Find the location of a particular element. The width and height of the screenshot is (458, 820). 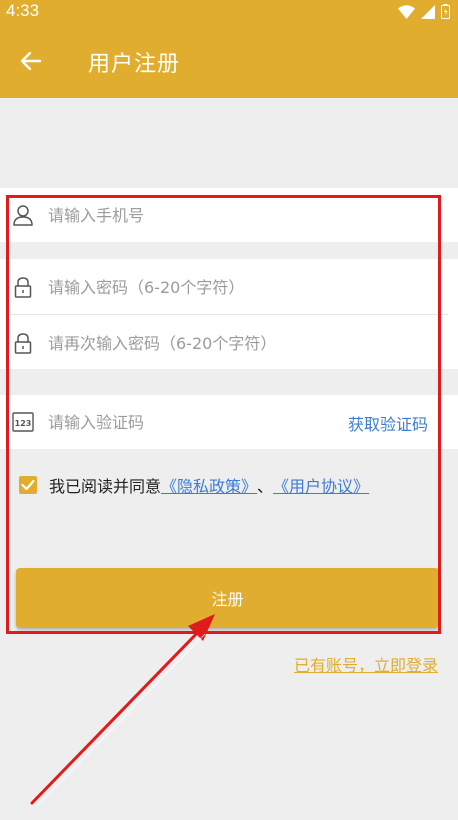

back-button is located at coordinates (31, 61).